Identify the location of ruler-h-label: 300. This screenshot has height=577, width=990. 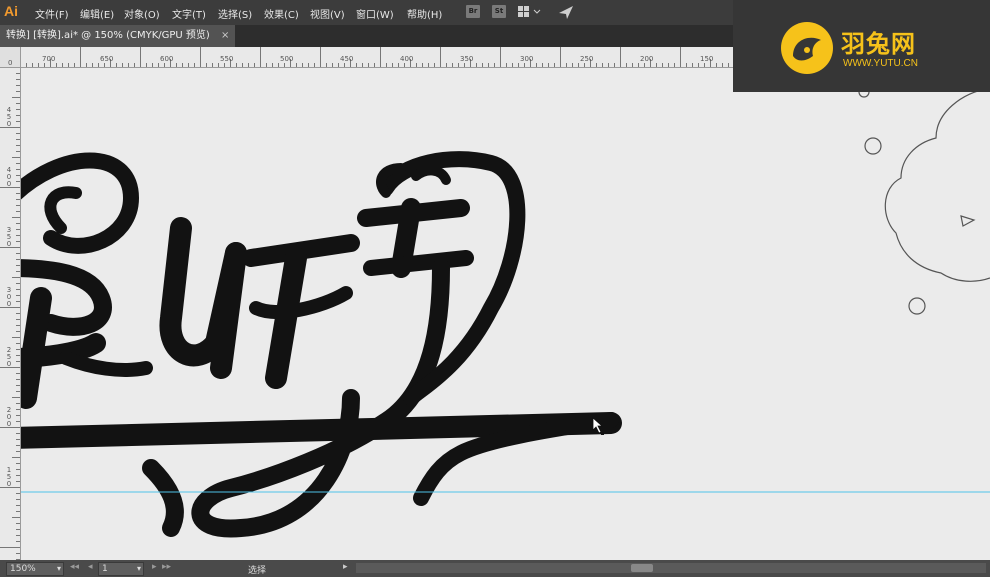
(527, 59).